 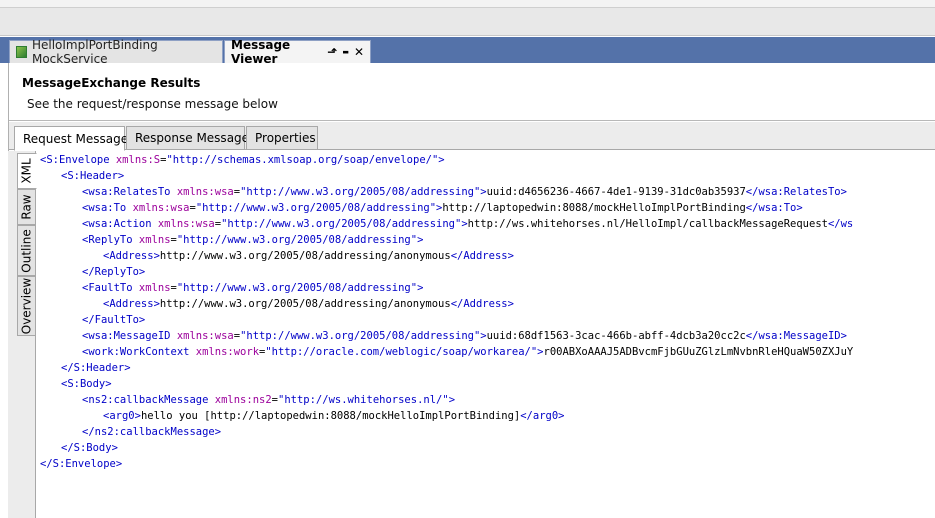 I want to click on tab-outline-label: Outline, so click(x=26, y=250).